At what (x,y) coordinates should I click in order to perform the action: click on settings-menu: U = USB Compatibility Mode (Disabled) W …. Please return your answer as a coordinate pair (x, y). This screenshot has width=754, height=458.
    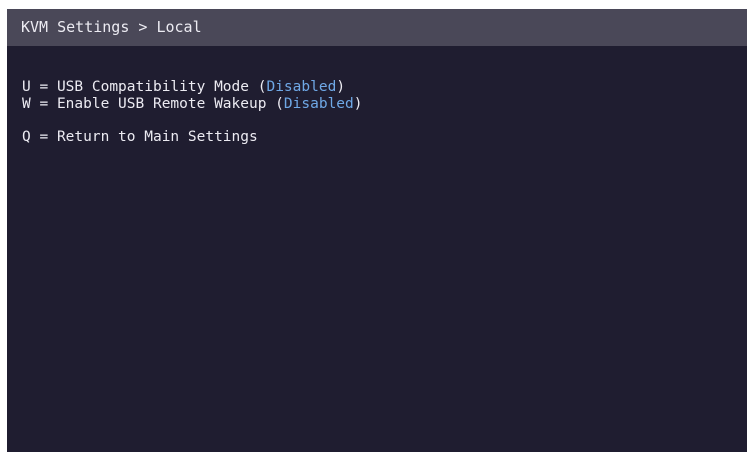
    Looking at the image, I should click on (192, 112).